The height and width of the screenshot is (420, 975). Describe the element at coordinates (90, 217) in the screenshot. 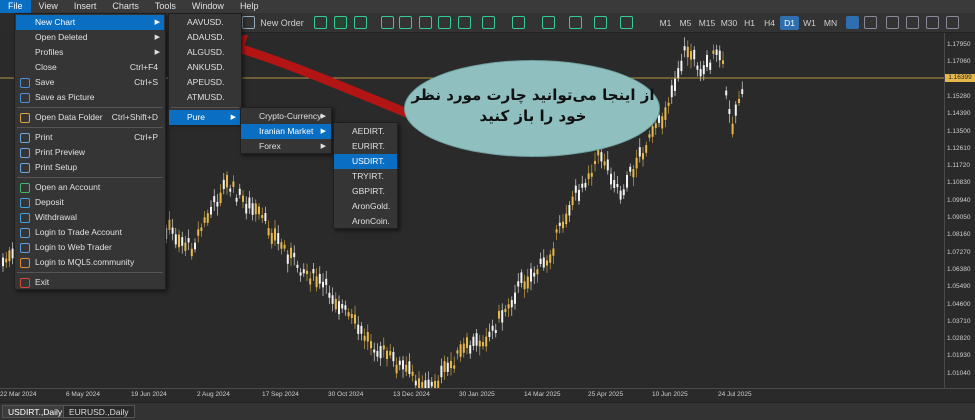

I see `file-menu-item-withdrawal: Withdrawal` at that location.